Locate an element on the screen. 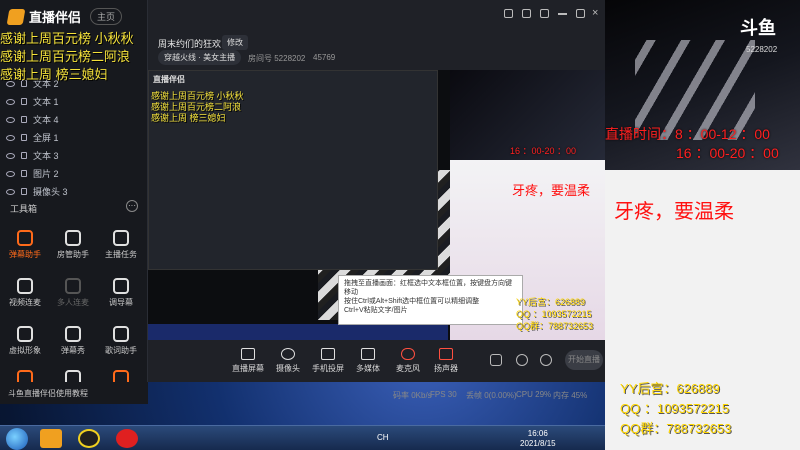 The image size is (800, 450). maximize-icon is located at coordinates (580, 13).